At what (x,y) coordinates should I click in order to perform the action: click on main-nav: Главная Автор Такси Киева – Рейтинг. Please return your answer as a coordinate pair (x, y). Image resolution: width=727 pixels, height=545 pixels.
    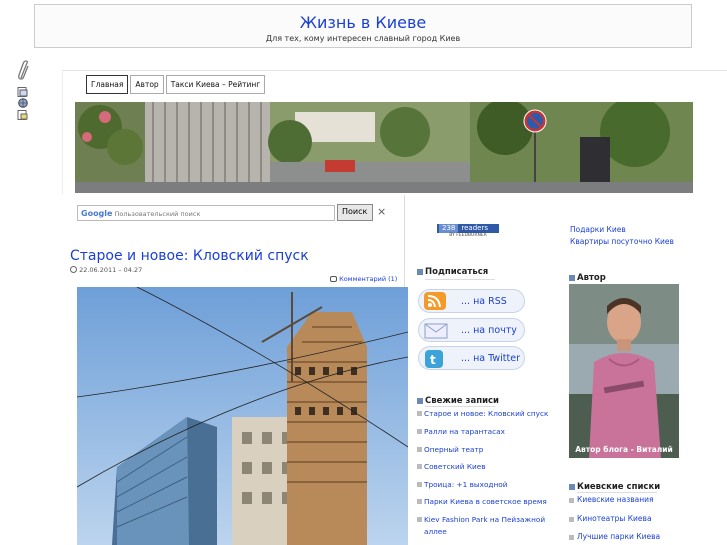
    Looking at the image, I should click on (176, 84).